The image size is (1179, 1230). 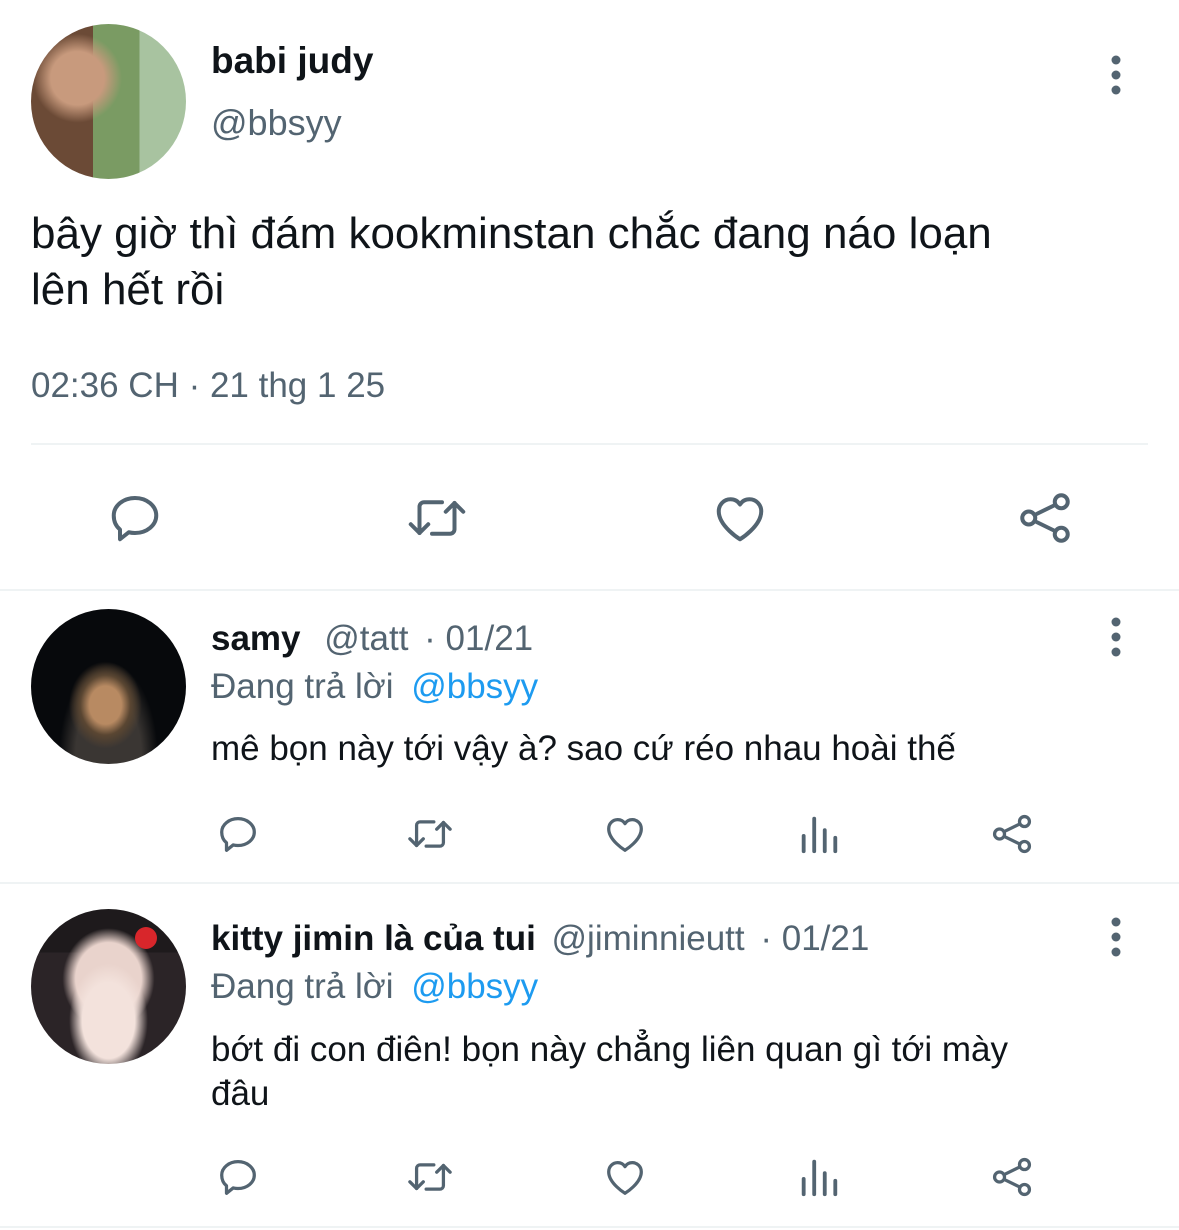 What do you see at coordinates (292, 61) in the screenshot?
I see `display-name: babi judy` at bounding box center [292, 61].